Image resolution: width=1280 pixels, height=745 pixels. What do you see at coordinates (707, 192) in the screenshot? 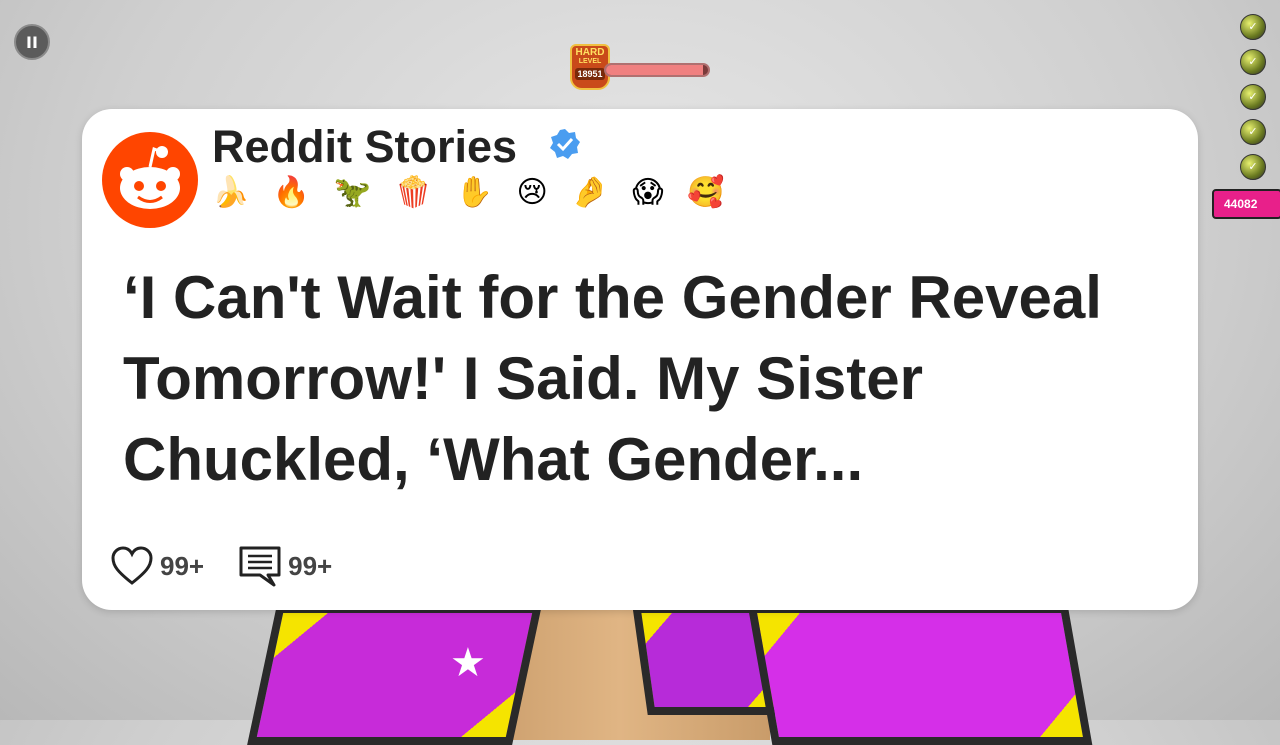
I see `emoji: 🥰` at bounding box center [707, 192].